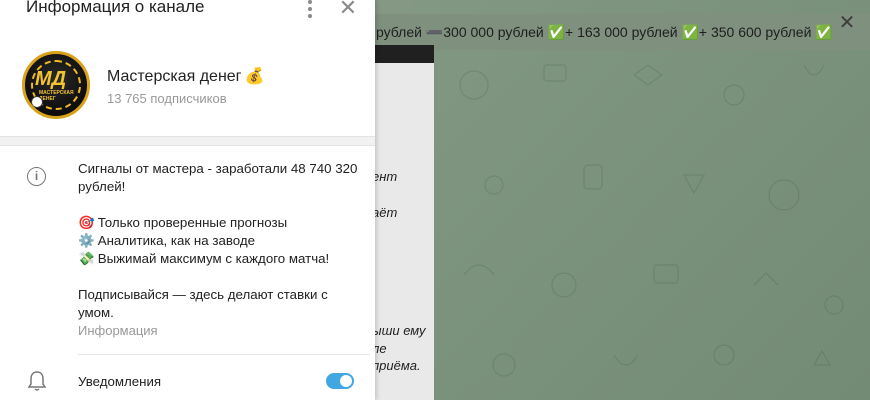  What do you see at coordinates (36, 176) in the screenshot?
I see `info-icon: i` at bounding box center [36, 176].